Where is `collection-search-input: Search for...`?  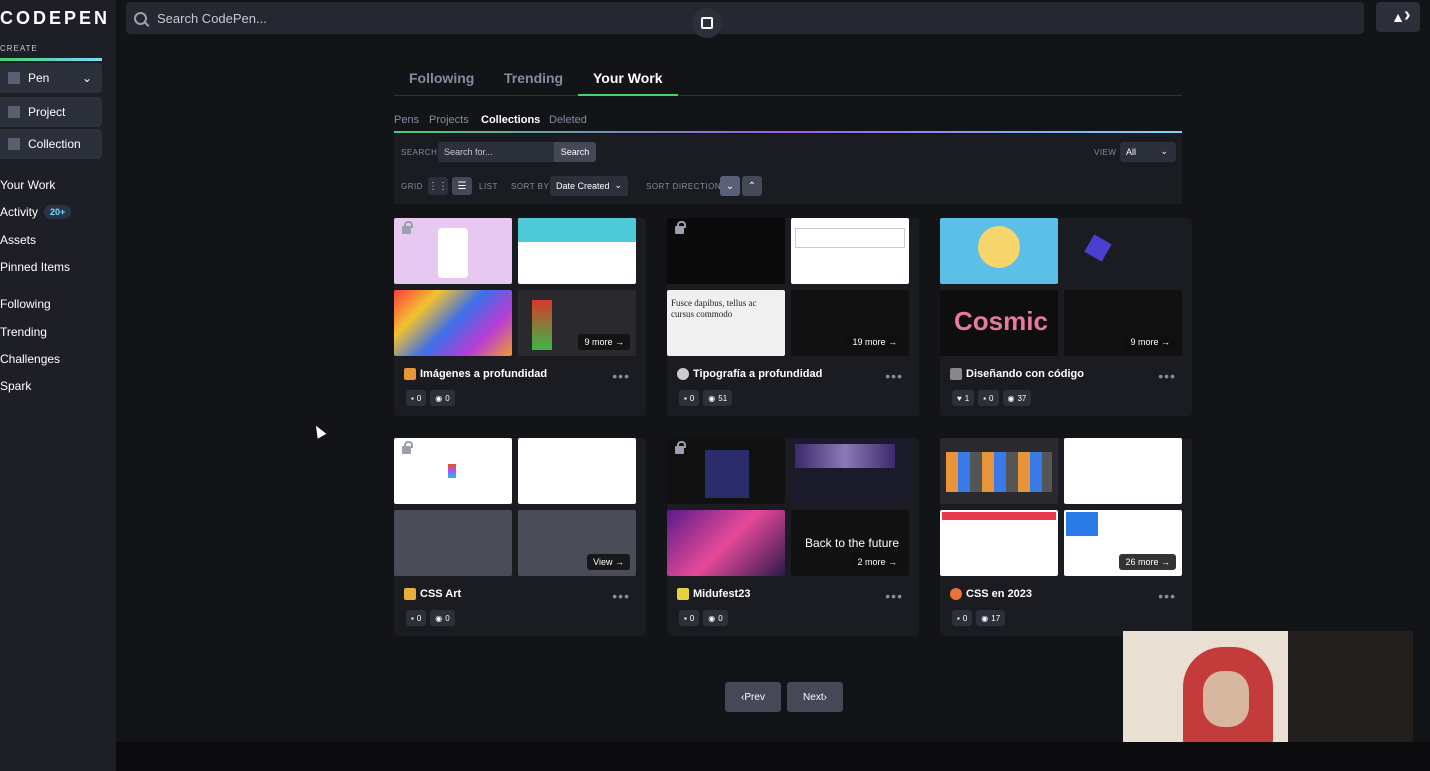
collection-search-input: Search for... is located at coordinates (496, 152).